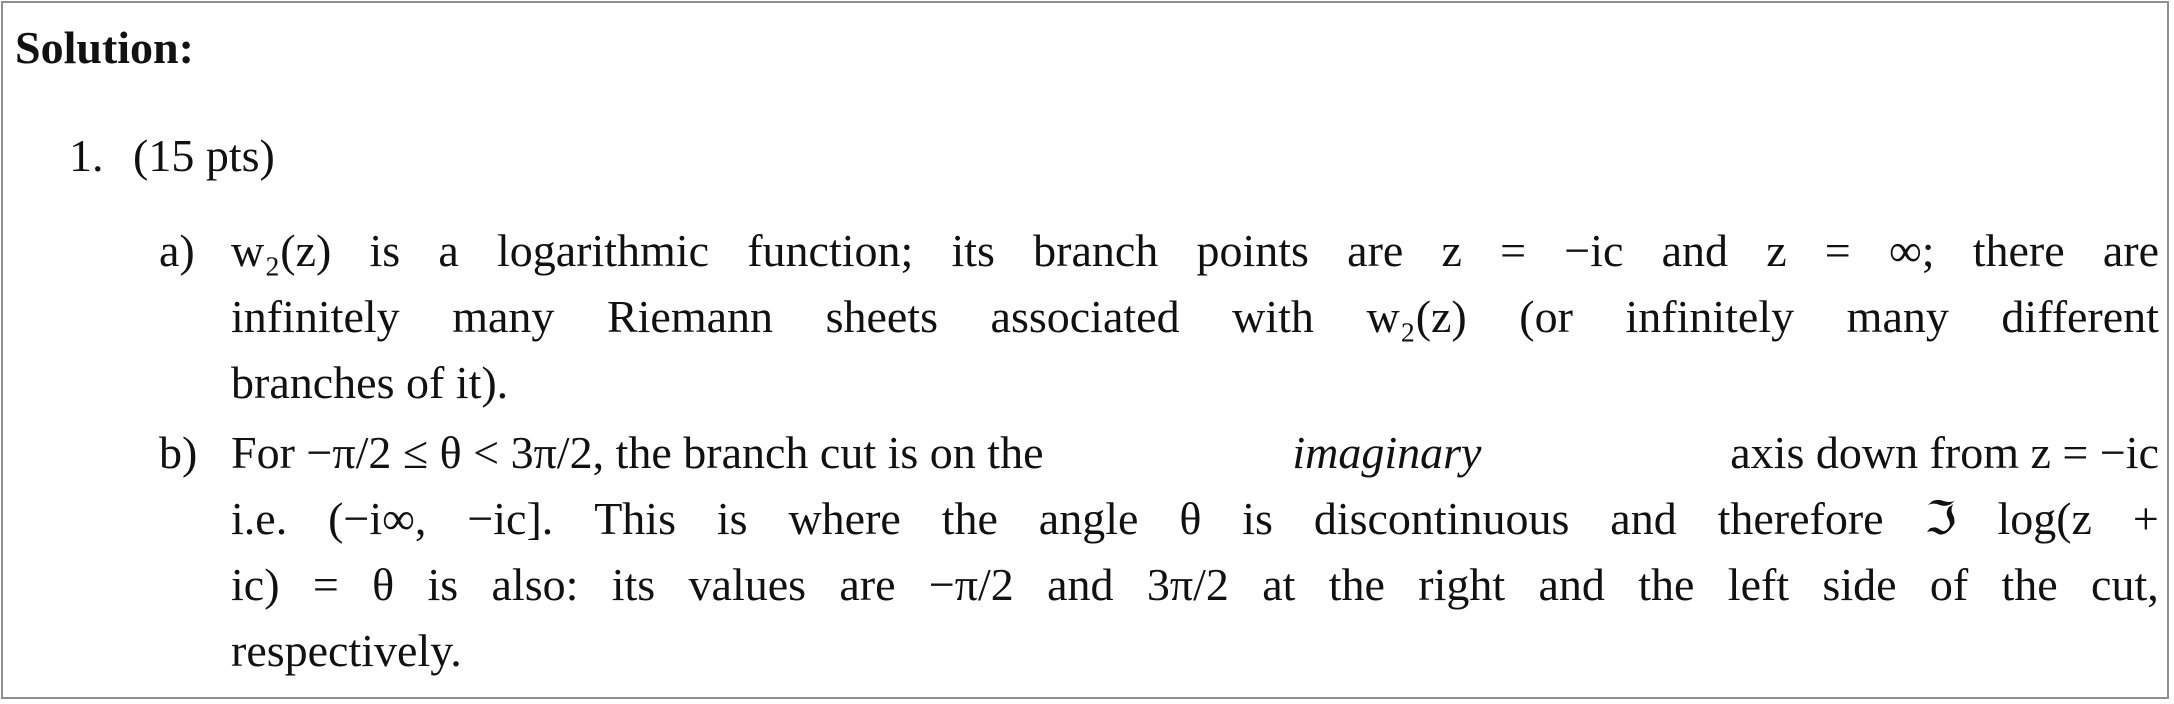 The height and width of the screenshot is (704, 2174). What do you see at coordinates (1949, 584) in the screenshot?
I see `word: of` at bounding box center [1949, 584].